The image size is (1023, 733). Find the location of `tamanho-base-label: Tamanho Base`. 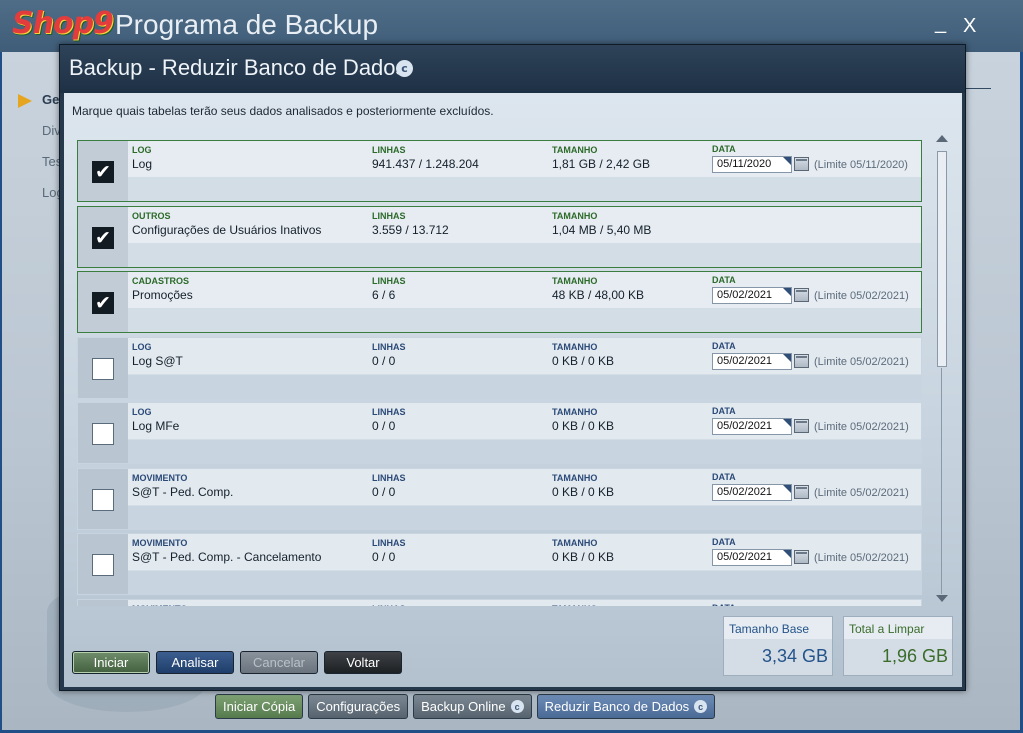

tamanho-base-label: Tamanho Base is located at coordinates (778, 628).